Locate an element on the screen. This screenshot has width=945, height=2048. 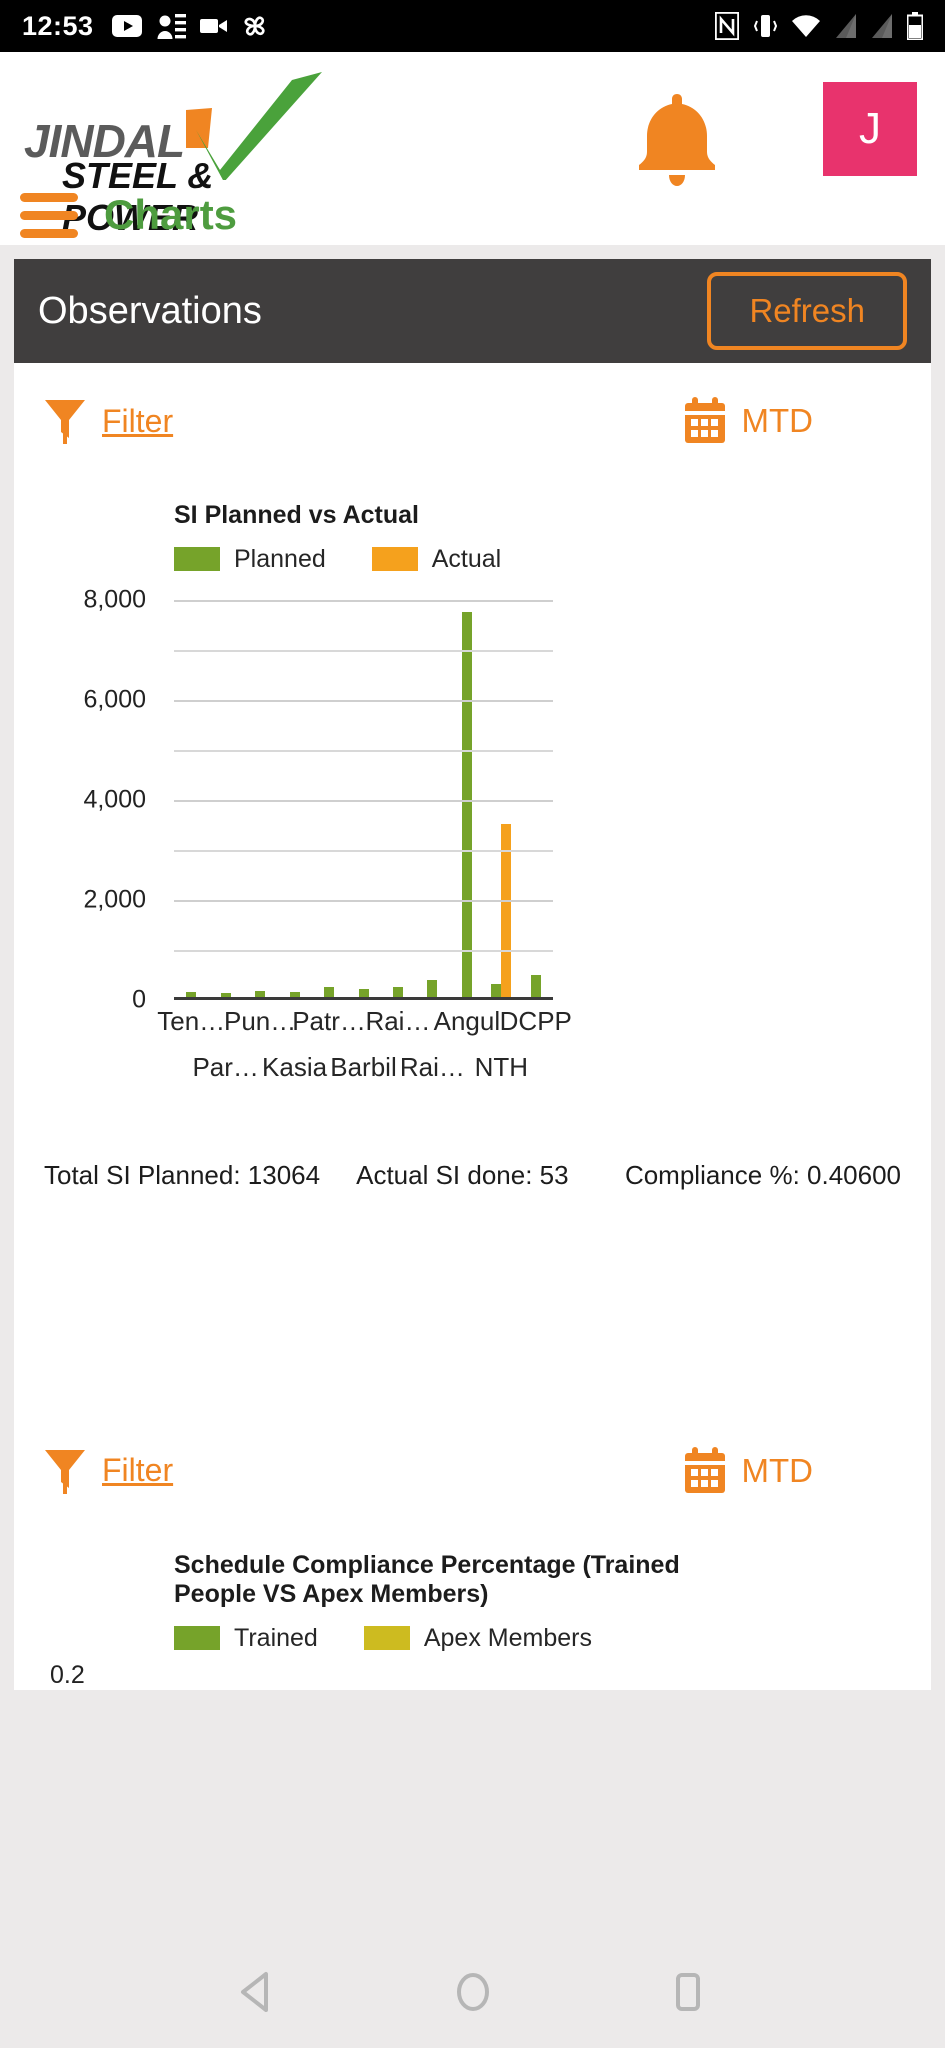
system-nav-bar is located at coordinates (472, 1994).